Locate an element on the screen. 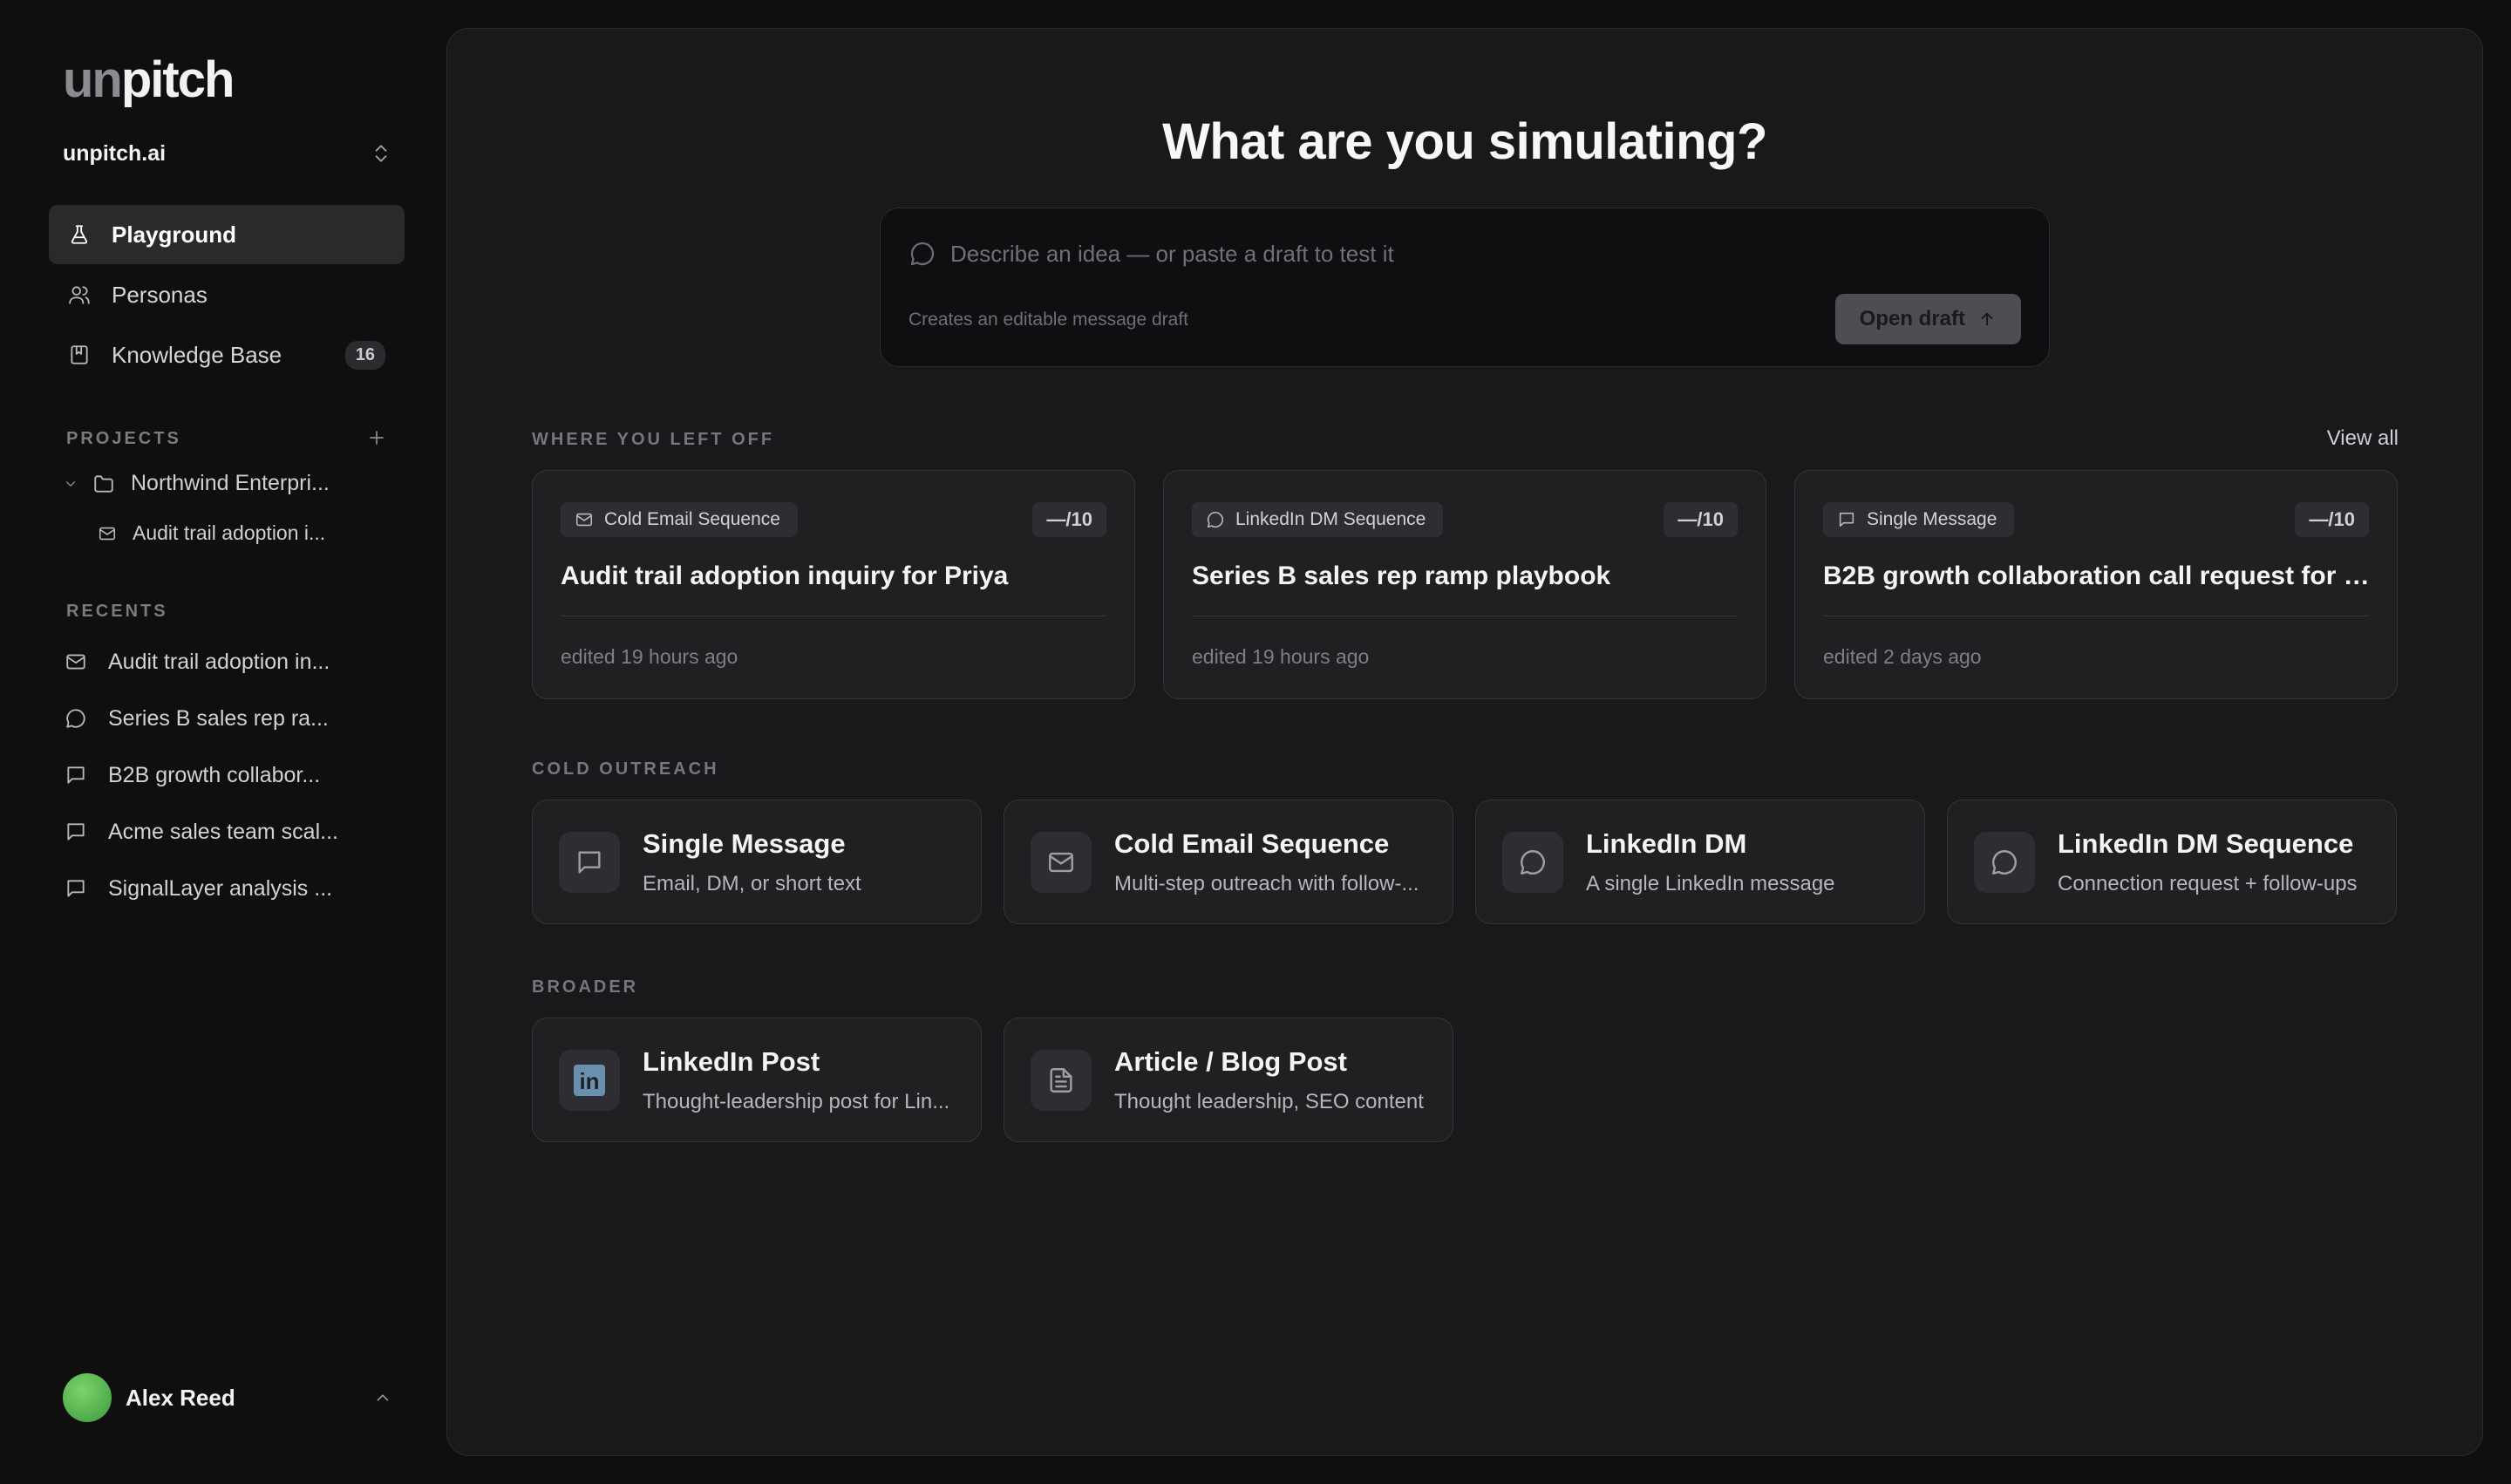 The image size is (2511, 1484). nav-item-label: Personas is located at coordinates (160, 294).